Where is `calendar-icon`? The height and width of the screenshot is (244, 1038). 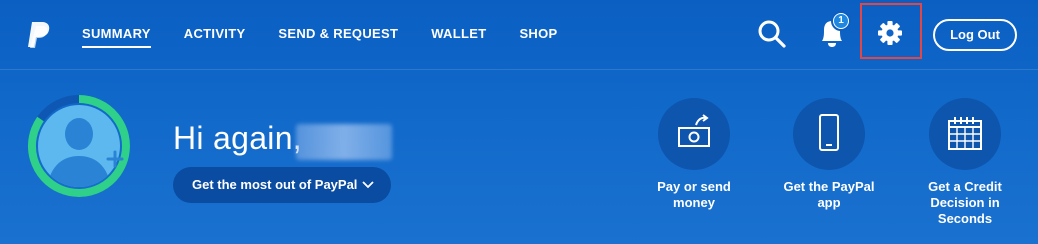
calendar-icon is located at coordinates (965, 133).